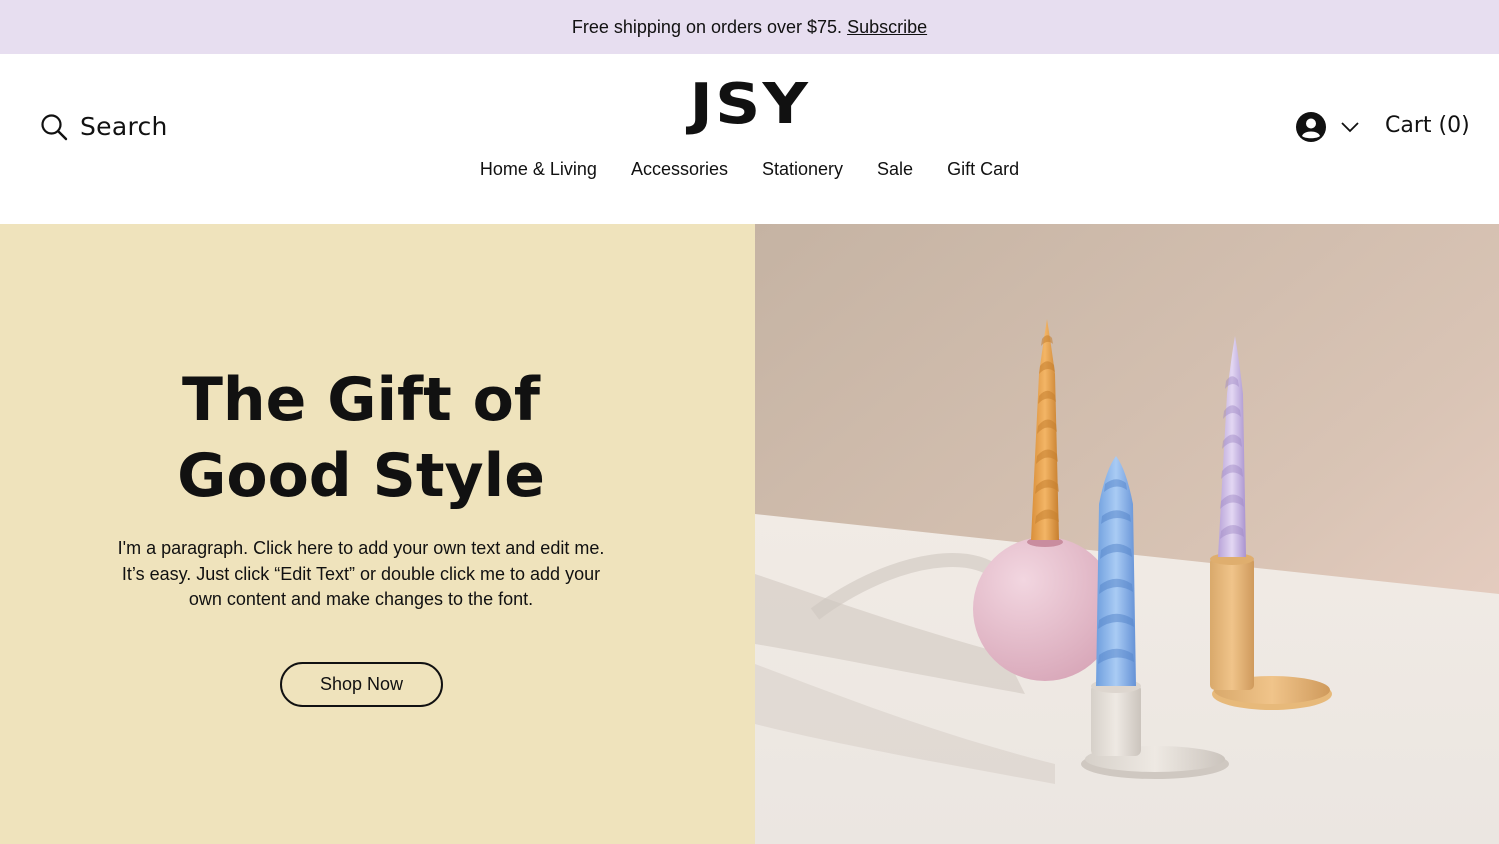  What do you see at coordinates (538, 169) in the screenshot?
I see `nav-item-home-living: Home & Living` at bounding box center [538, 169].